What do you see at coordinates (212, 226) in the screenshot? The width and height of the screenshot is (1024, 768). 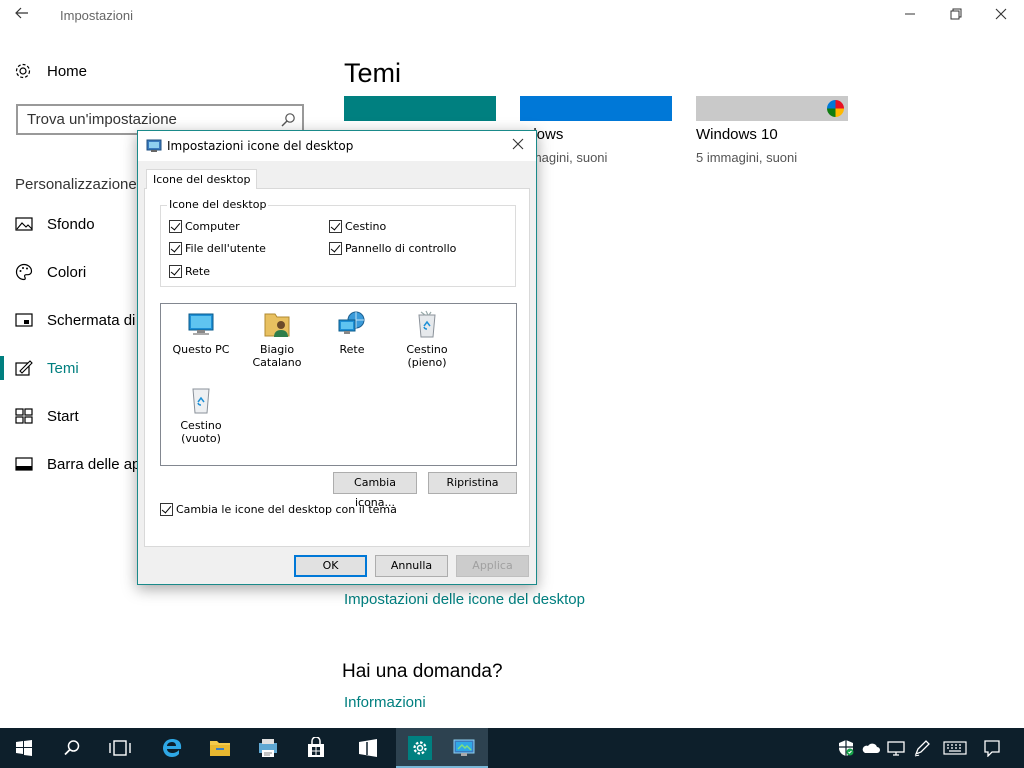 I see `checkbox-label: Computer` at bounding box center [212, 226].